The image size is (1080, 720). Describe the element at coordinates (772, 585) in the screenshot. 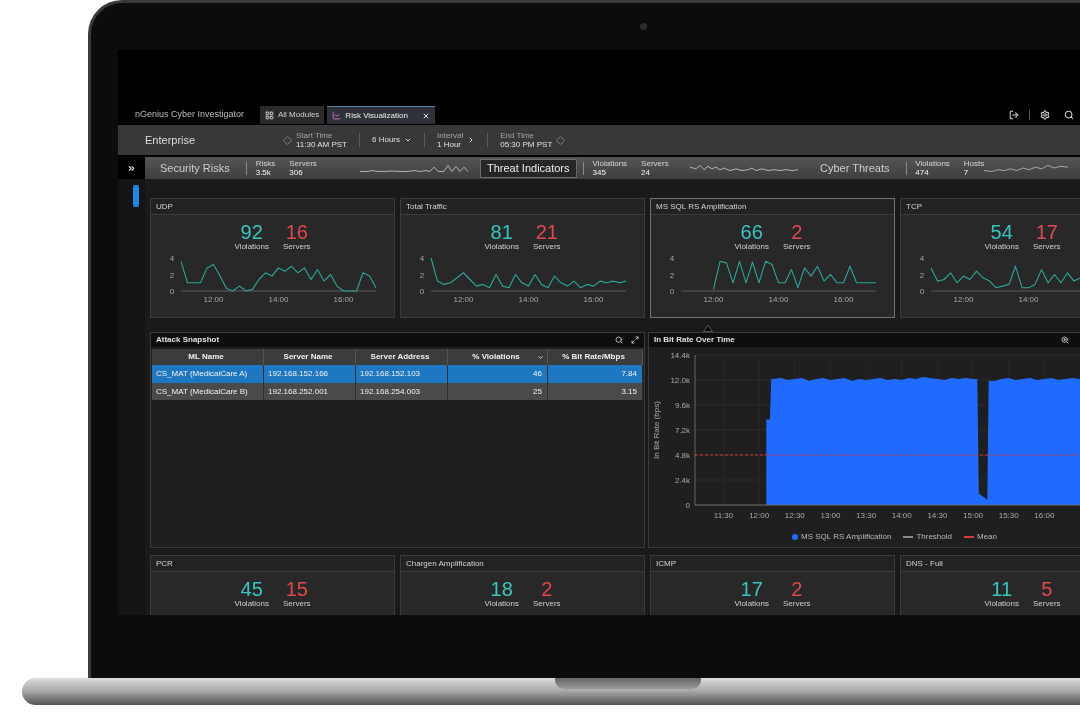

I see `metric-card: ICMP 17 Violations 2 Servers` at that location.